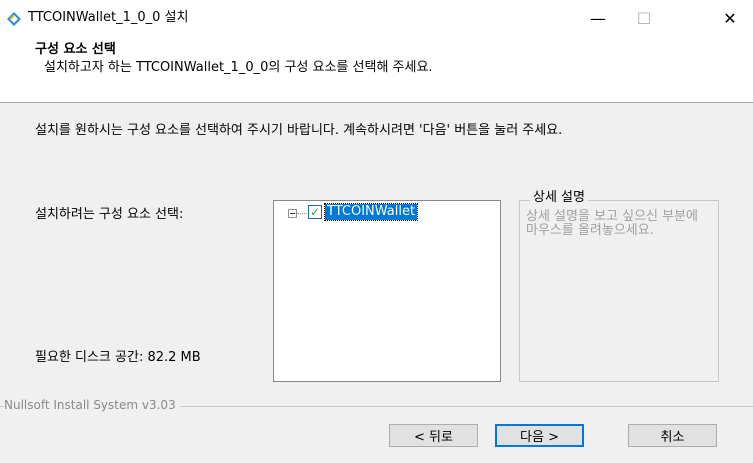 The height and width of the screenshot is (463, 753). I want to click on tree-item-ttcoinwallet: TTCOINWallet, so click(371, 212).